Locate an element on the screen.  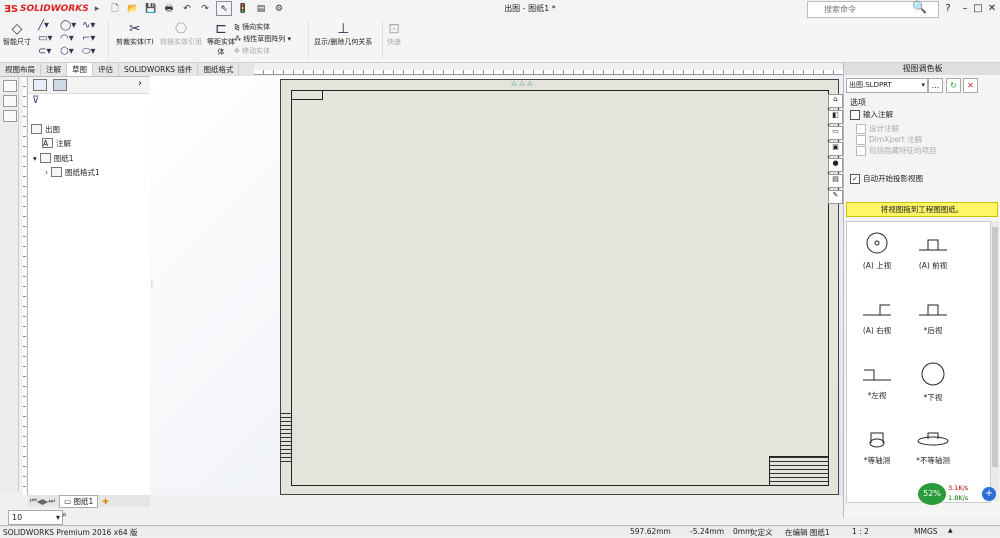
tab-sheet-format: 图纸格式 is located at coordinates (219, 69).